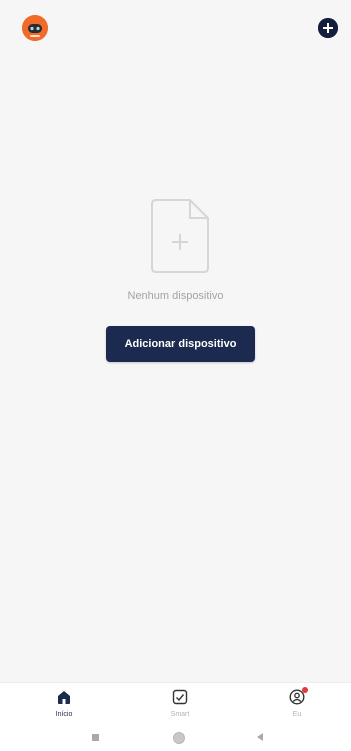  I want to click on tab-smart-label: Smart, so click(180, 714).